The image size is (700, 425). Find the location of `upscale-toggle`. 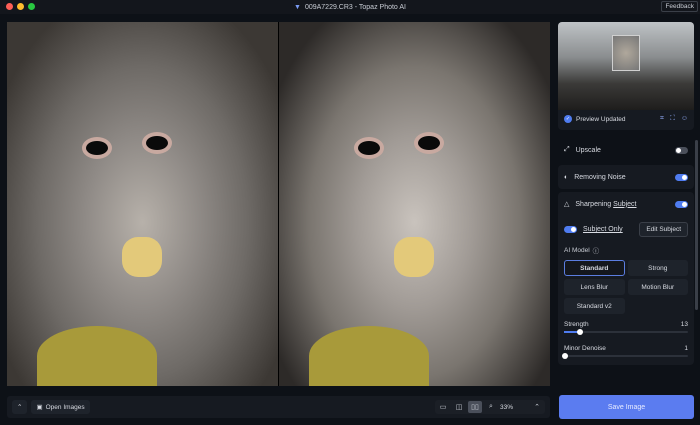

upscale-toggle is located at coordinates (681, 150).